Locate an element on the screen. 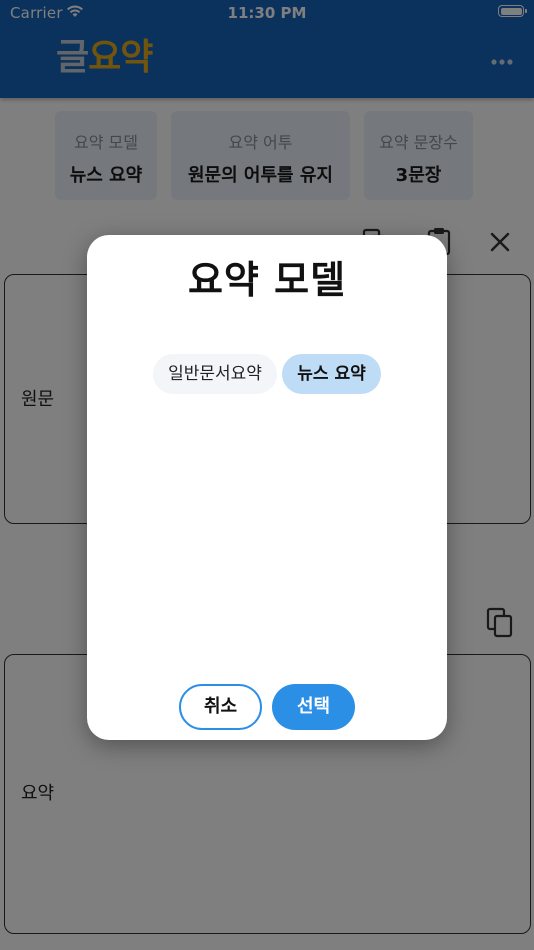  option-general-summary: 일반문서요약 is located at coordinates (215, 374).